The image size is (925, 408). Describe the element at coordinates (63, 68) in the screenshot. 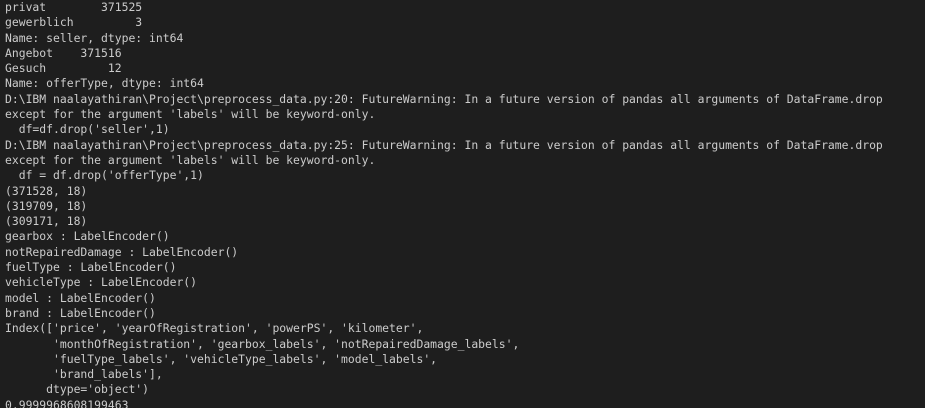

I see `output-line: Gesuch 12` at that location.